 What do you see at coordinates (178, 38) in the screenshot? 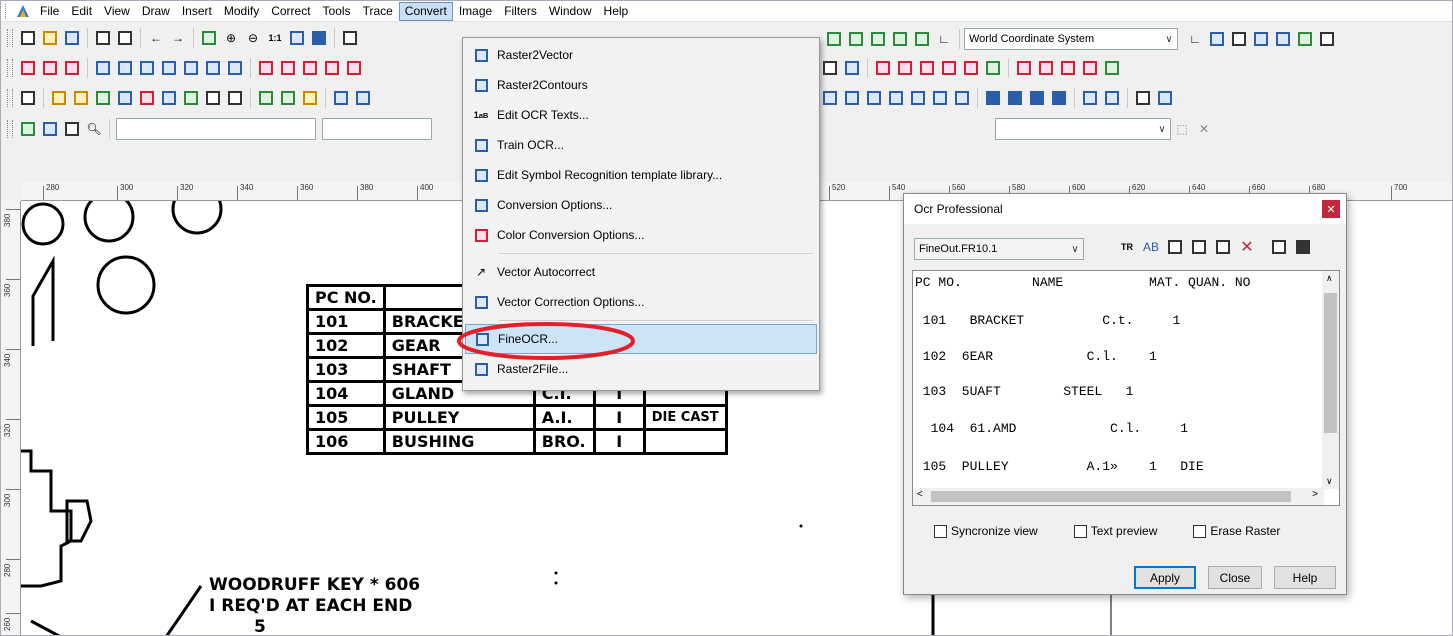
I see `redo-arrow-icon: →` at bounding box center [178, 38].